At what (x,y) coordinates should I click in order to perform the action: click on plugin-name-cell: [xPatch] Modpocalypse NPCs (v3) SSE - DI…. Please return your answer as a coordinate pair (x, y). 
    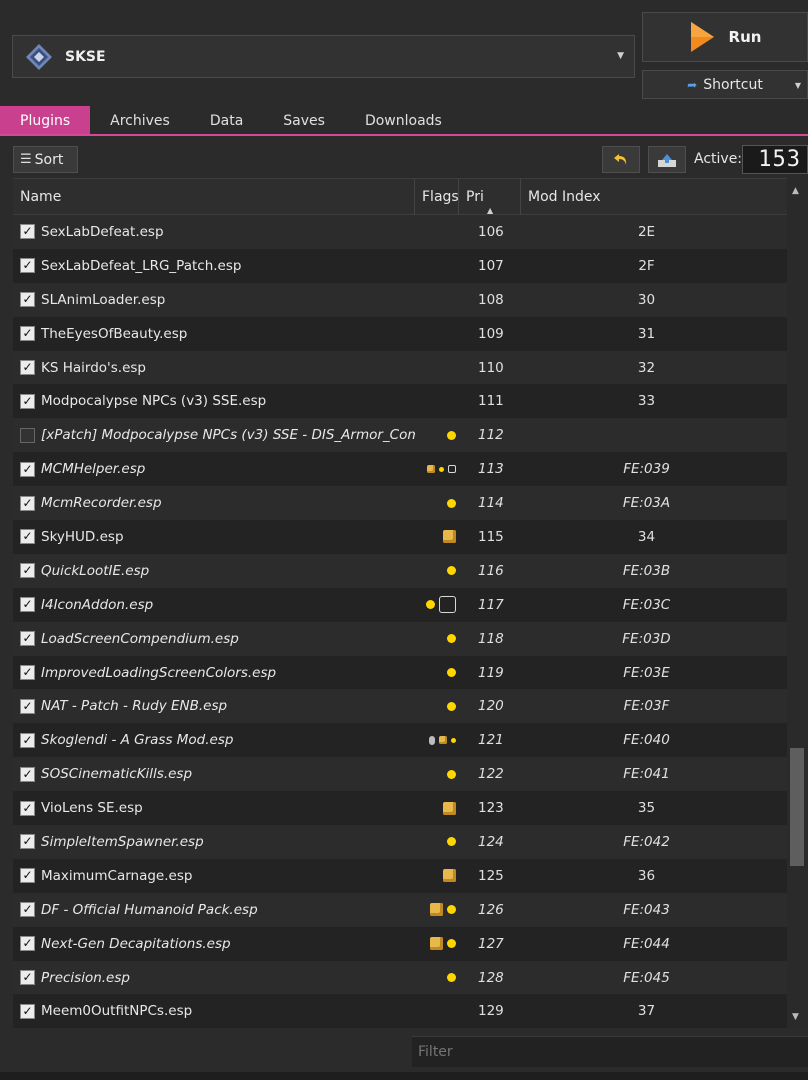
    Looking at the image, I should click on (214, 435).